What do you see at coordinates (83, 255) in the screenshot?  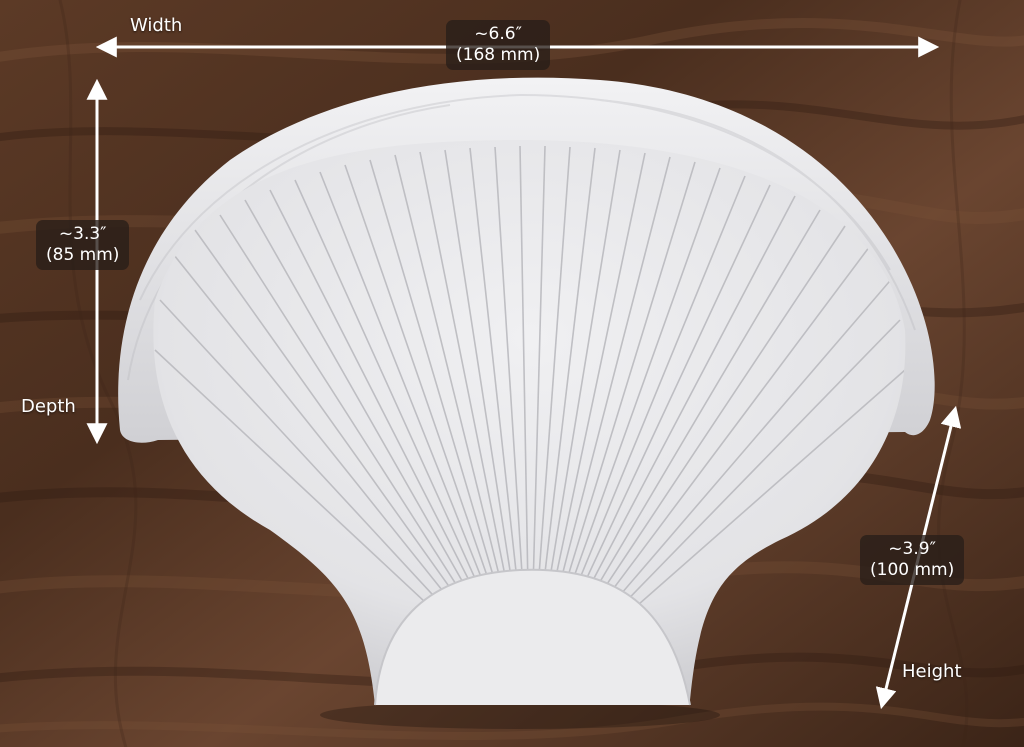 I see `depth-metric-value: (85 mm)` at bounding box center [83, 255].